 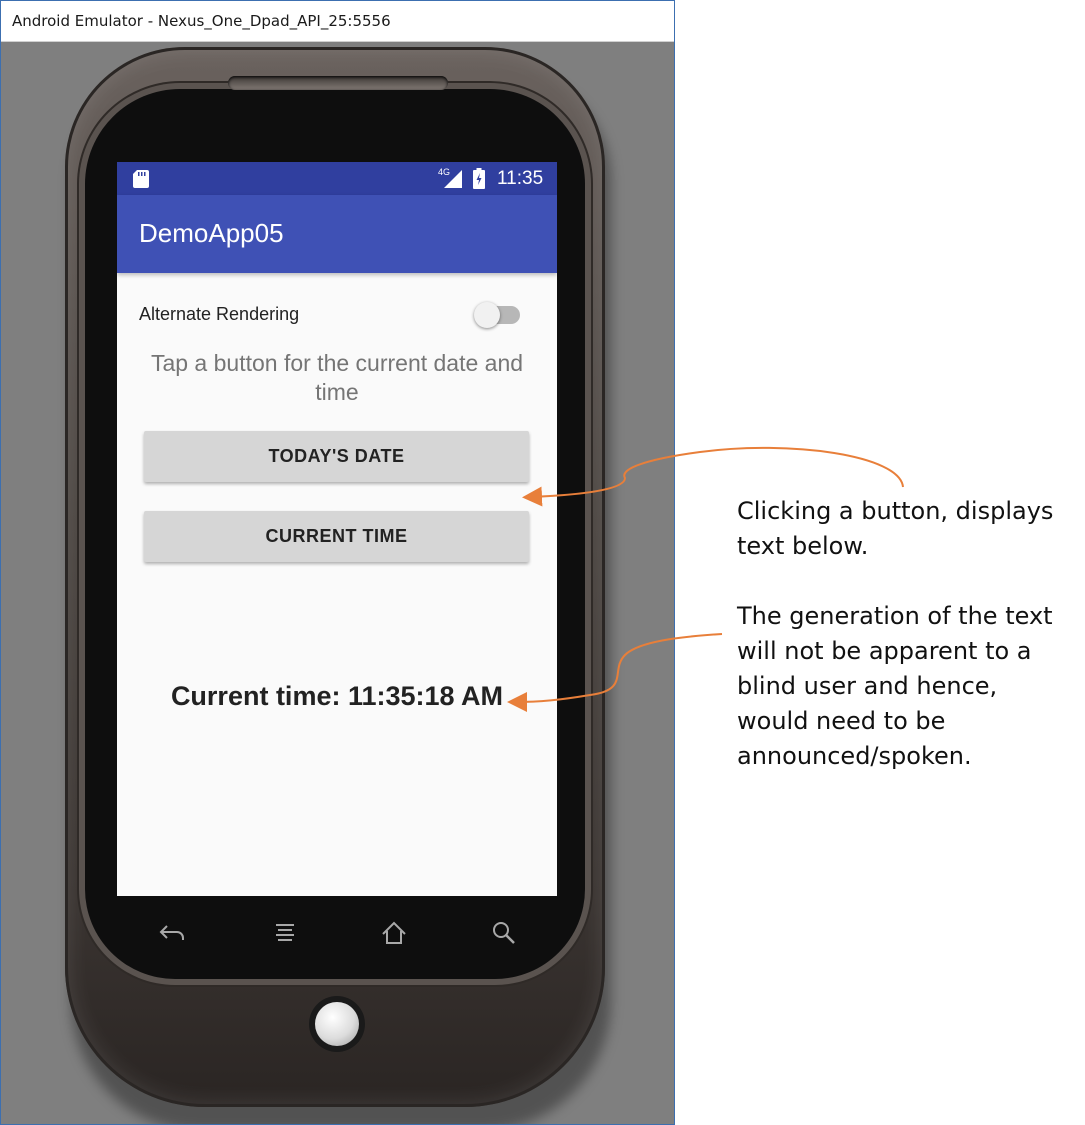 I want to click on menu-icon, so click(x=285, y=933).